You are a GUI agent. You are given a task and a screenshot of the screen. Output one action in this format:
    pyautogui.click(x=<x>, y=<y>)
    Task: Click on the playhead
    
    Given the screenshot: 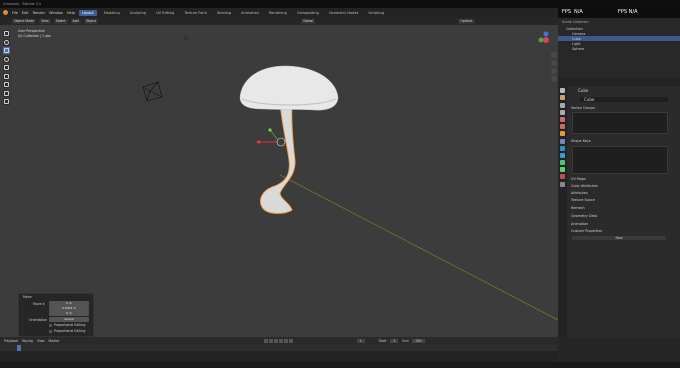 What is the action you would take?
    pyautogui.click(x=19, y=348)
    